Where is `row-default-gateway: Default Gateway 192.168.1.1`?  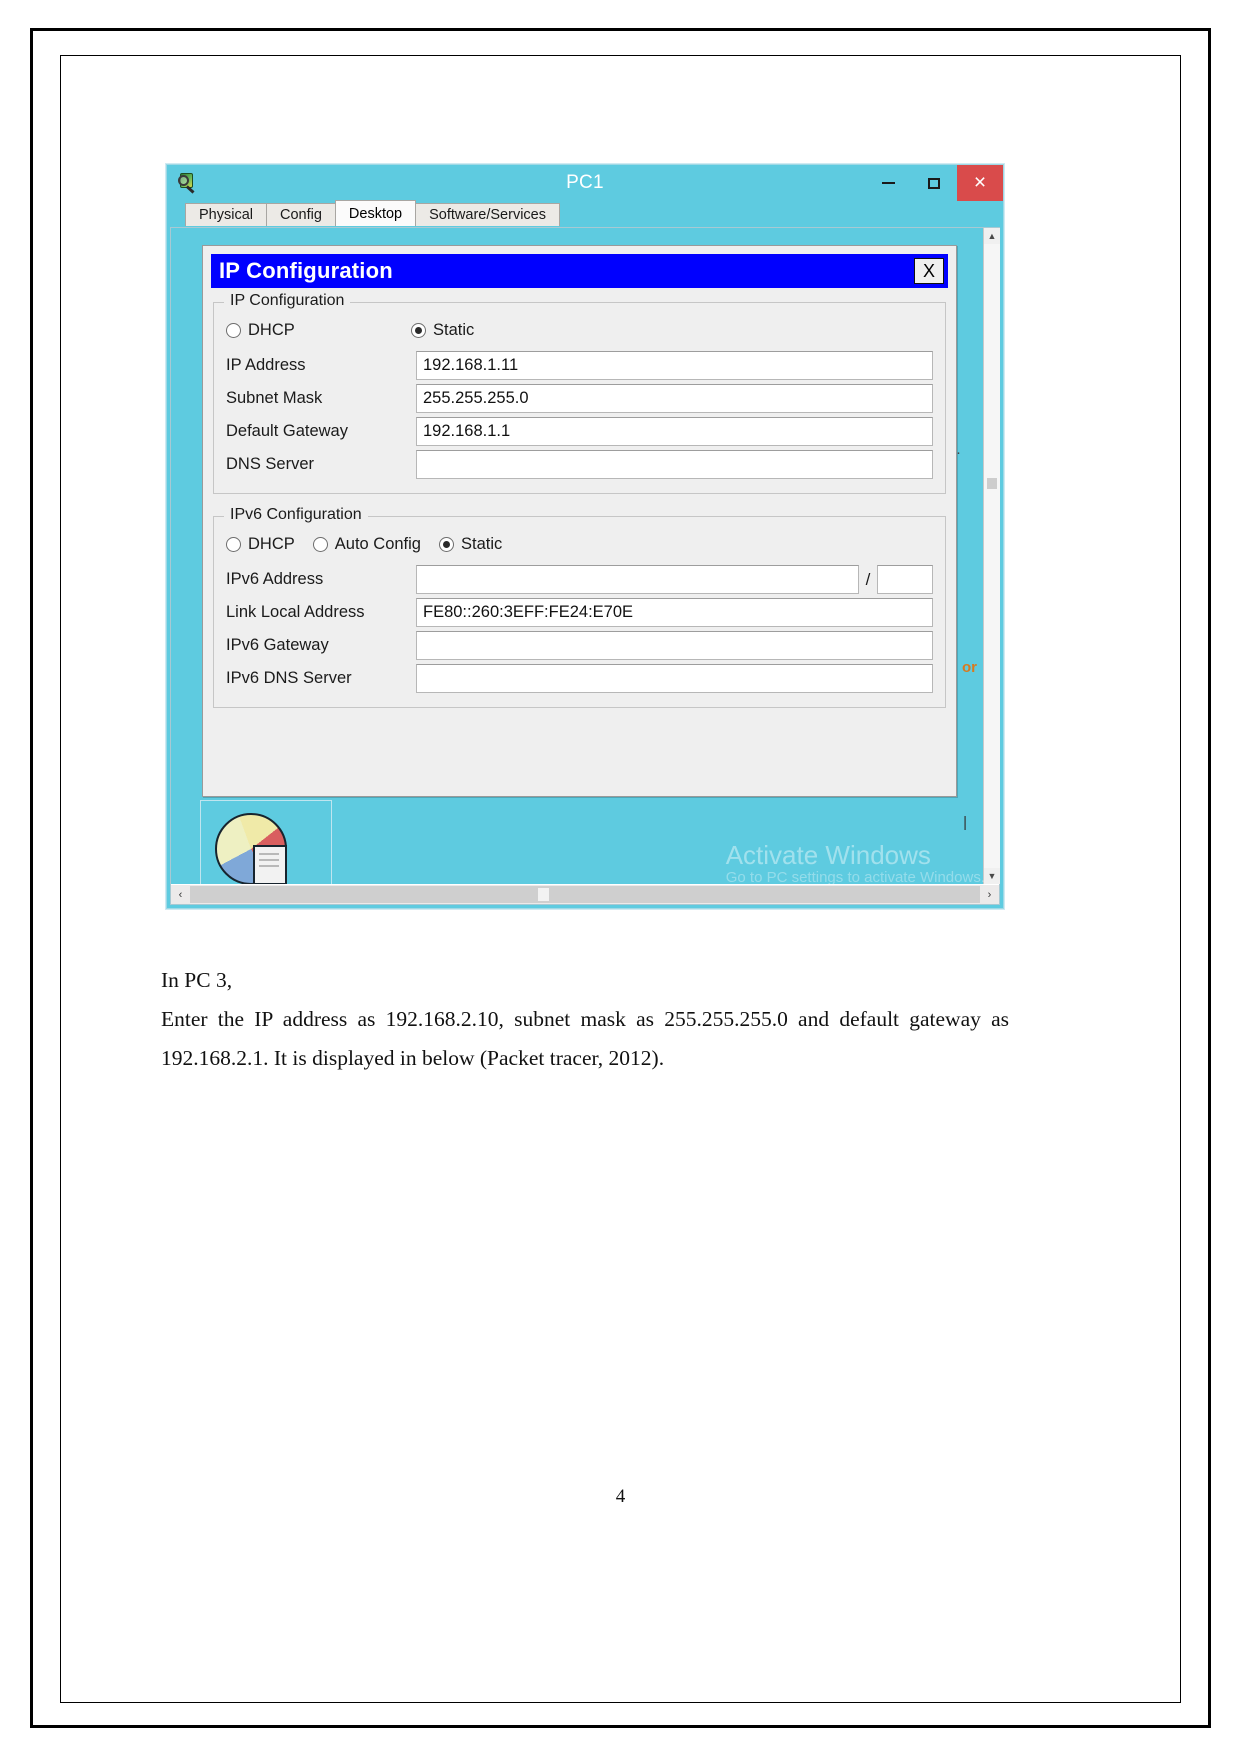 row-default-gateway: Default Gateway 192.168.1.1 is located at coordinates (579, 431).